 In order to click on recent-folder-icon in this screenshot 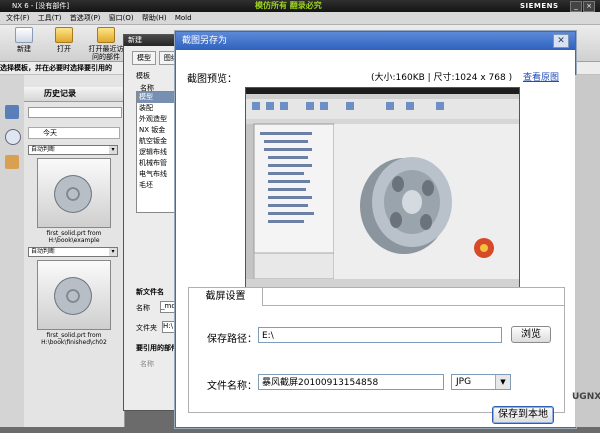, I will do `click(106, 35)`.